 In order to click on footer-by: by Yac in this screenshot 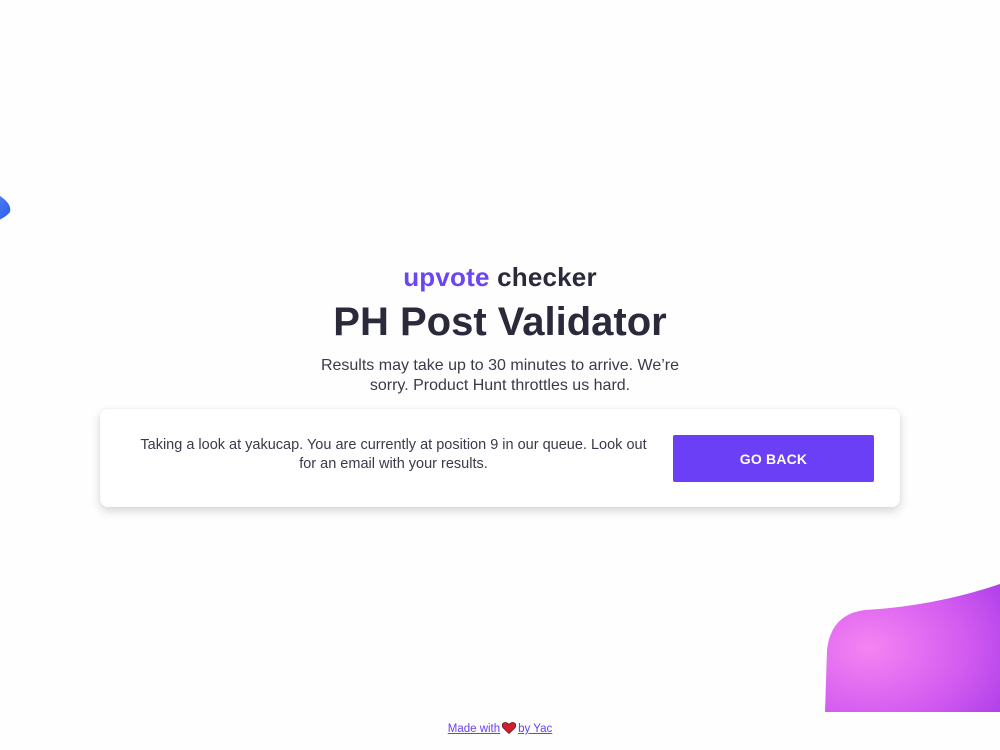, I will do `click(535, 729)`.